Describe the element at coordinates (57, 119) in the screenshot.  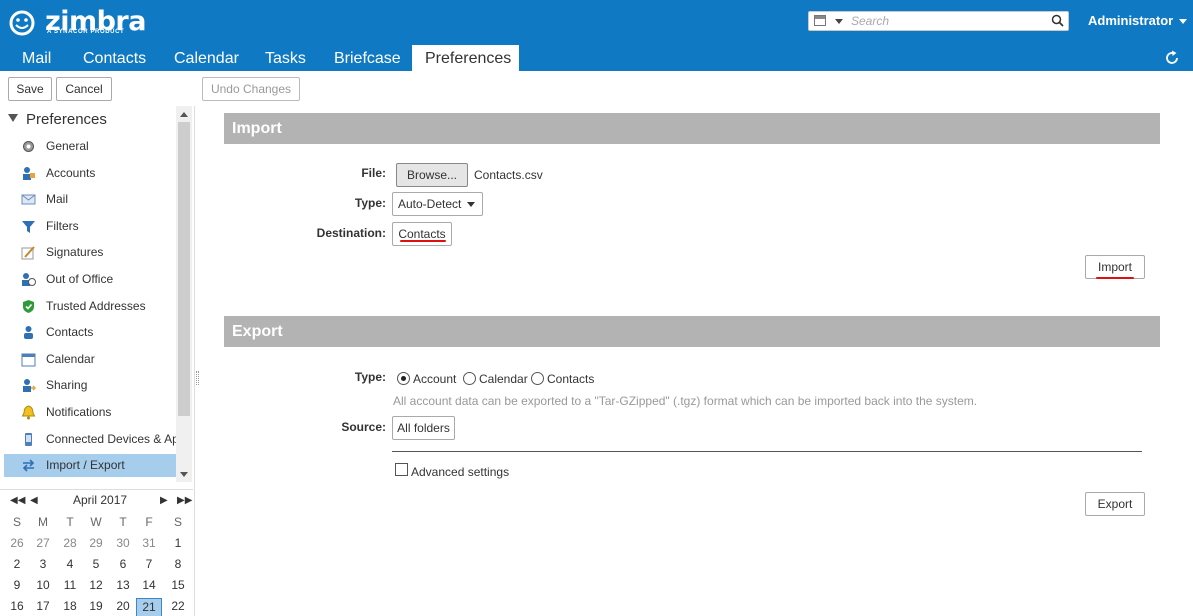
I see `preferences-tree-header: Preferences` at that location.